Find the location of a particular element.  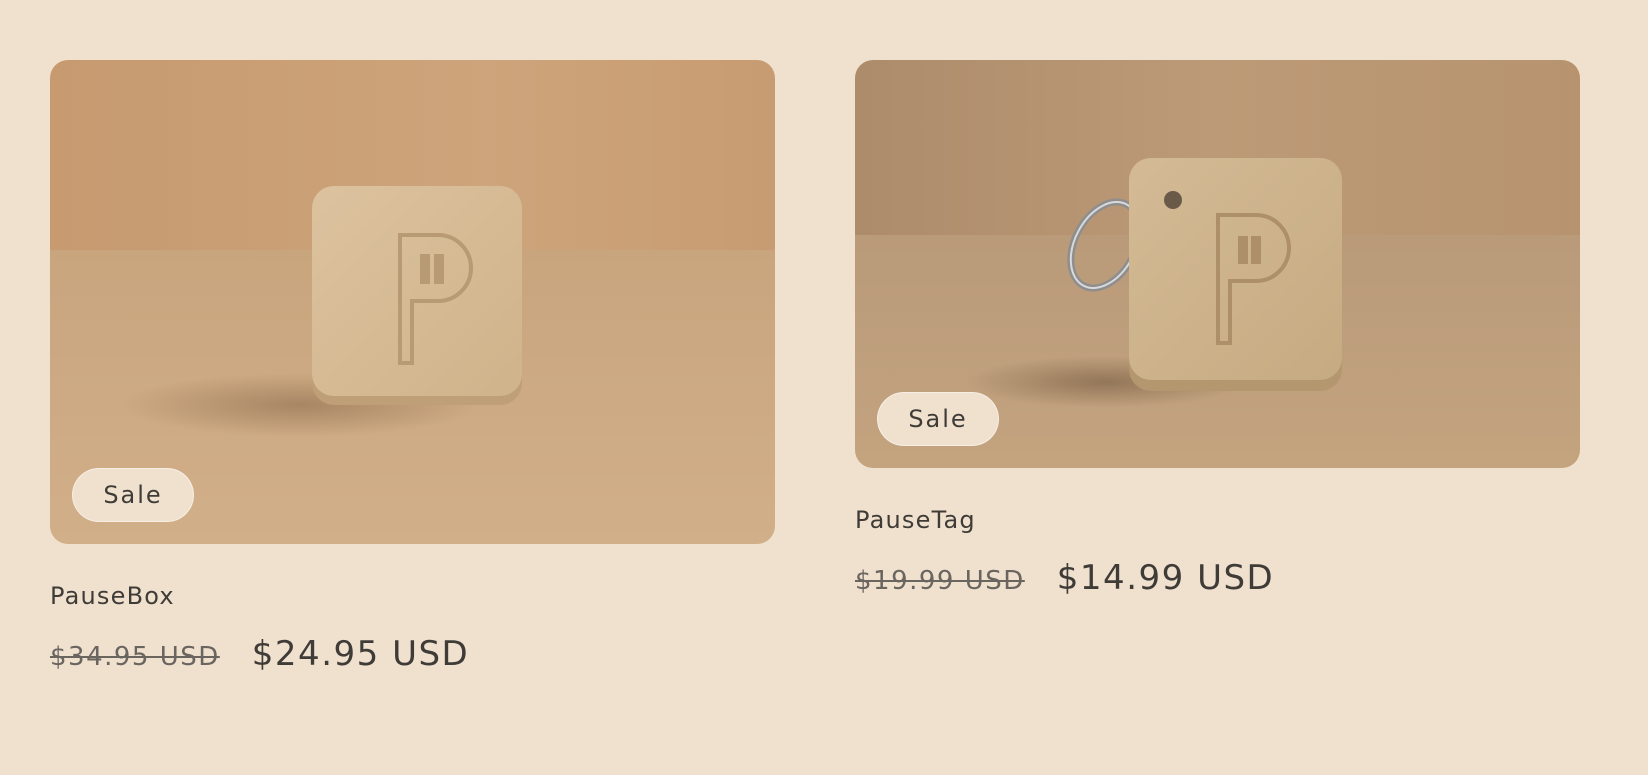

original-price: $34.95 USD is located at coordinates (135, 657).